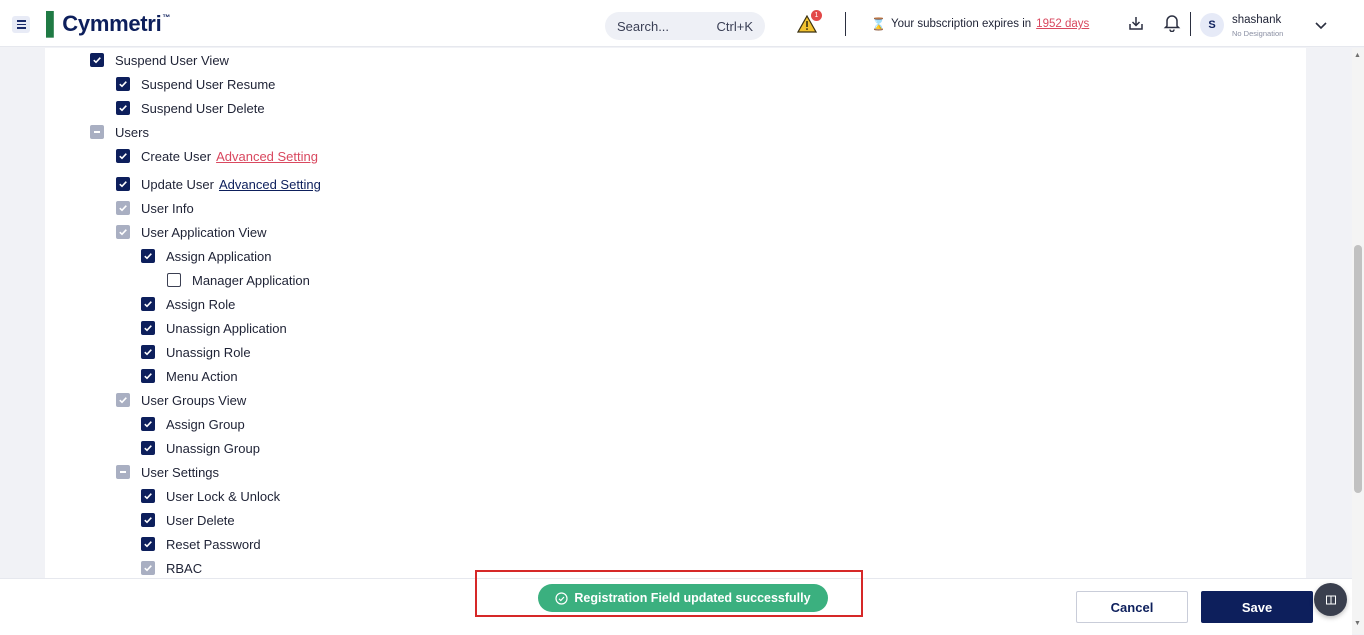  Describe the element at coordinates (809, 21) in the screenshot. I see `warning-alert-button: 1` at that location.